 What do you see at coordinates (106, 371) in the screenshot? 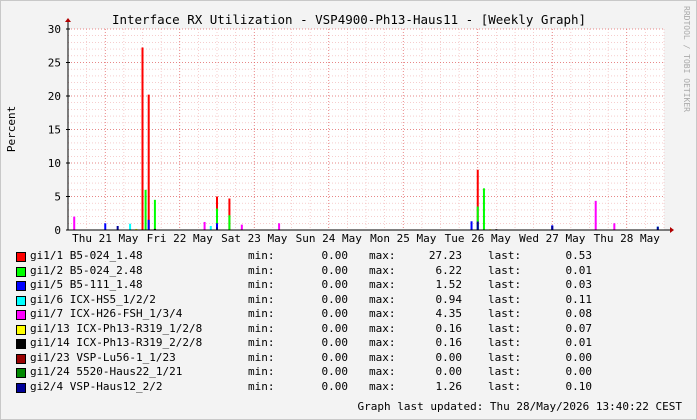
I see `legend-series-name: gi1/24 5520-Haus22_1/21` at bounding box center [106, 371].